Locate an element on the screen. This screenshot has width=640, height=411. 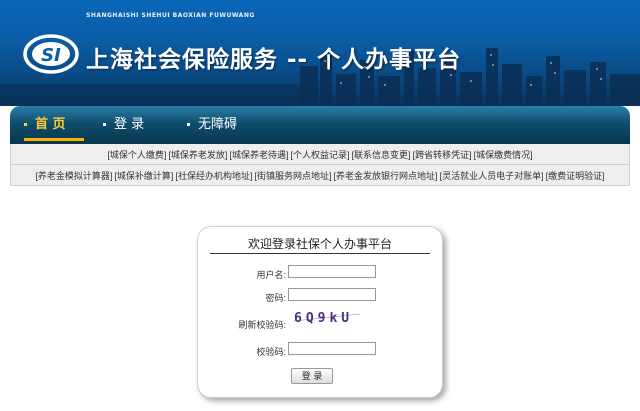
site-pinyin-subtitle: SHANGHAISHI SHEHUI BAOXIAN FUWUWANG is located at coordinates (170, 15).